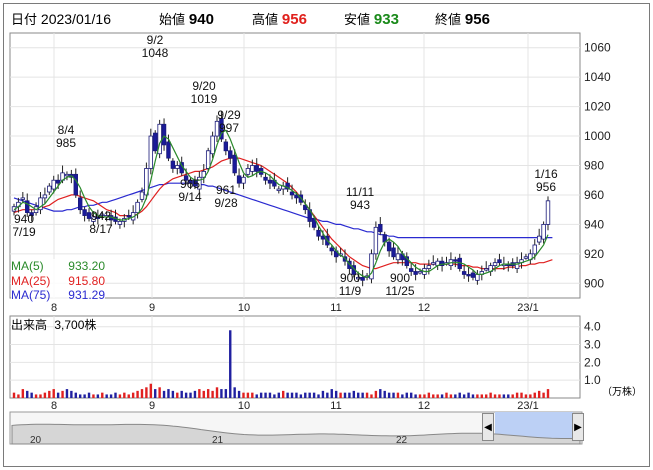  I want to click on month-label: 11, so click(335, 406).